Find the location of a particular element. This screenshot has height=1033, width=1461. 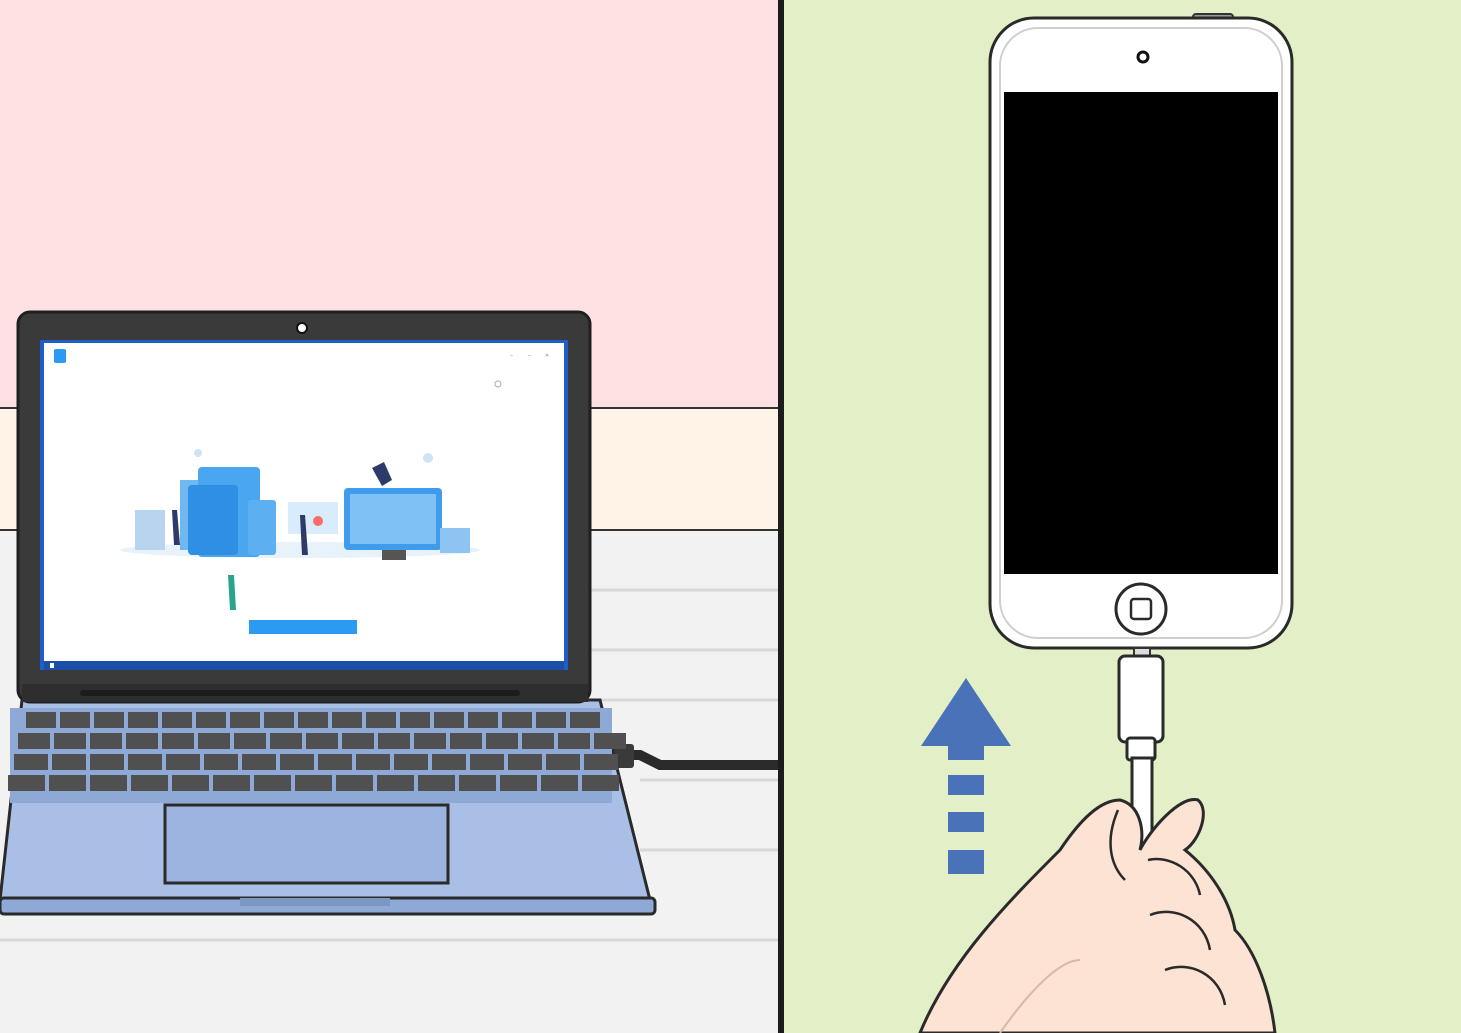

ipod-device is located at coordinates (1141, 331).